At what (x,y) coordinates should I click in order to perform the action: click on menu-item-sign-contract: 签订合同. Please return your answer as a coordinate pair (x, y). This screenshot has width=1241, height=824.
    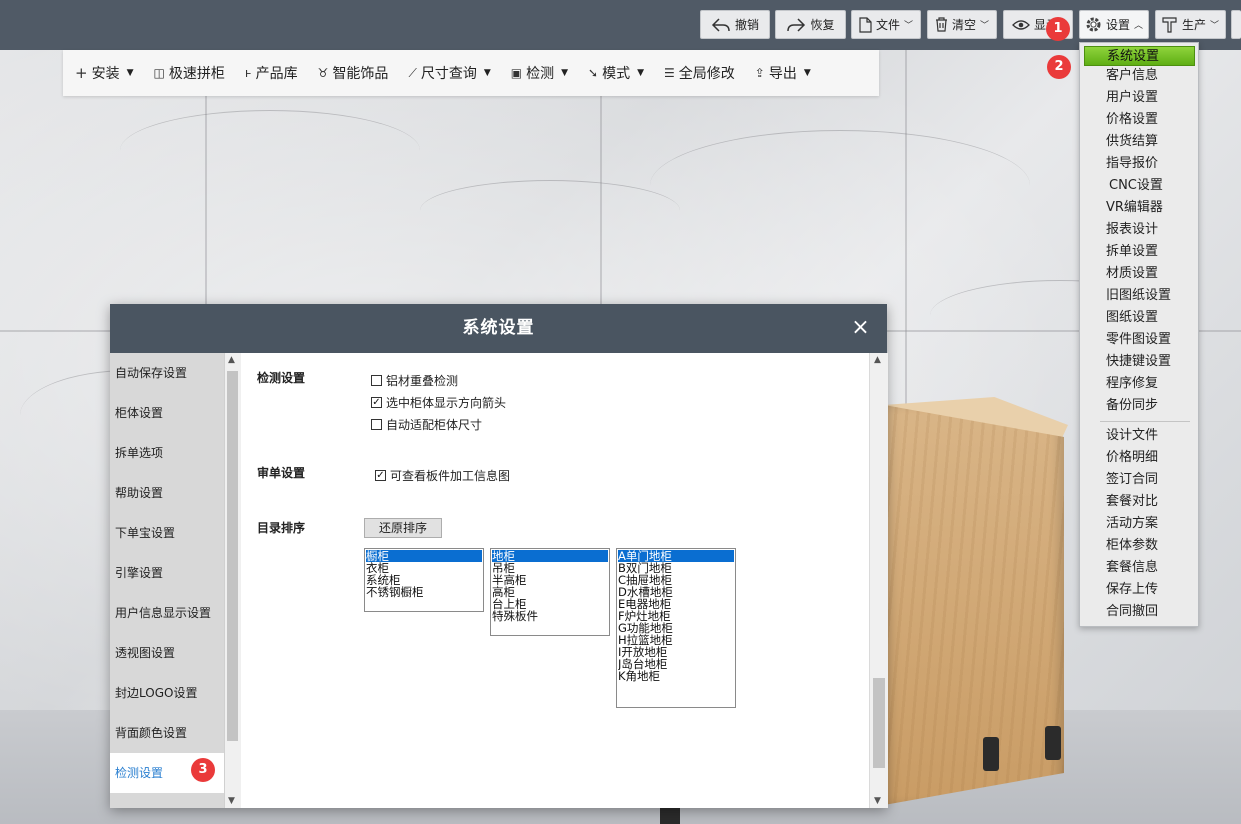
    Looking at the image, I should click on (1139, 480).